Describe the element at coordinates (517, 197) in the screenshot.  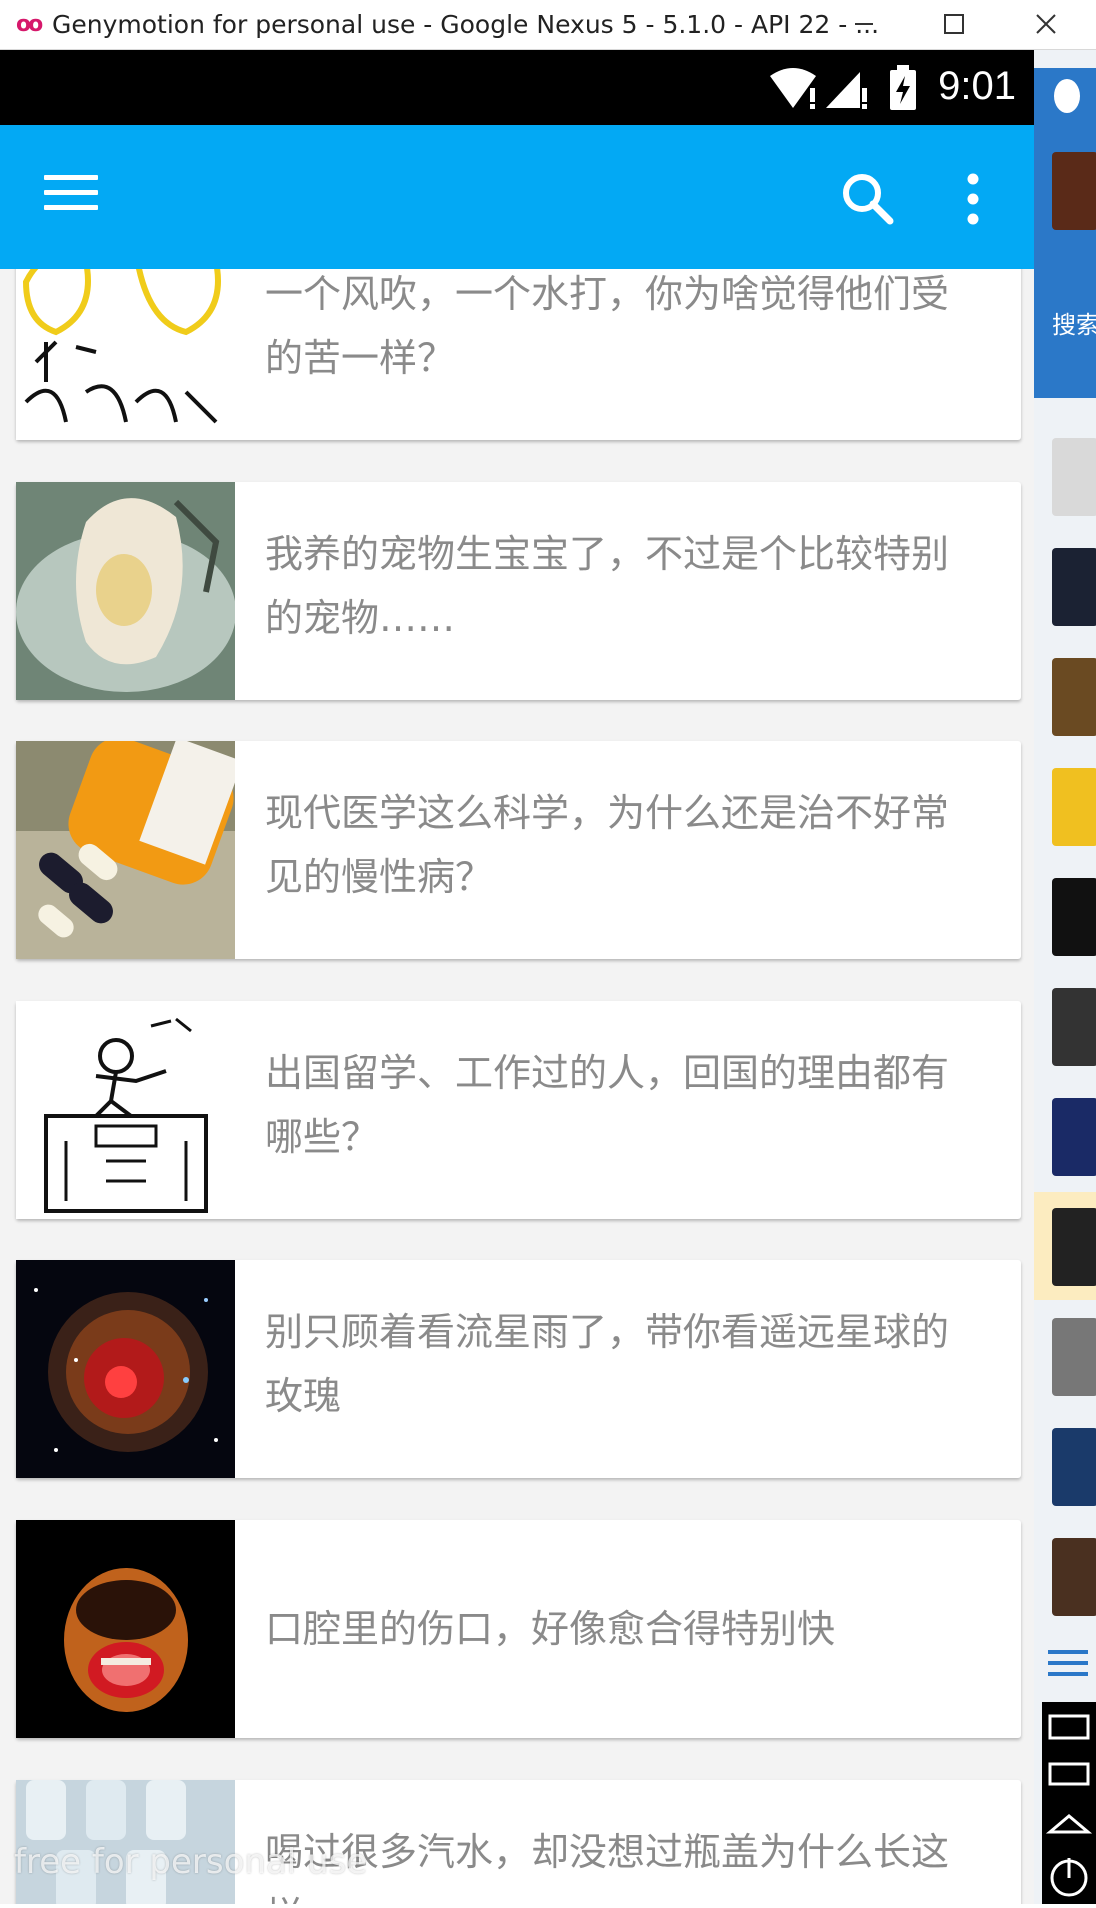
I see `app-toolbar` at that location.